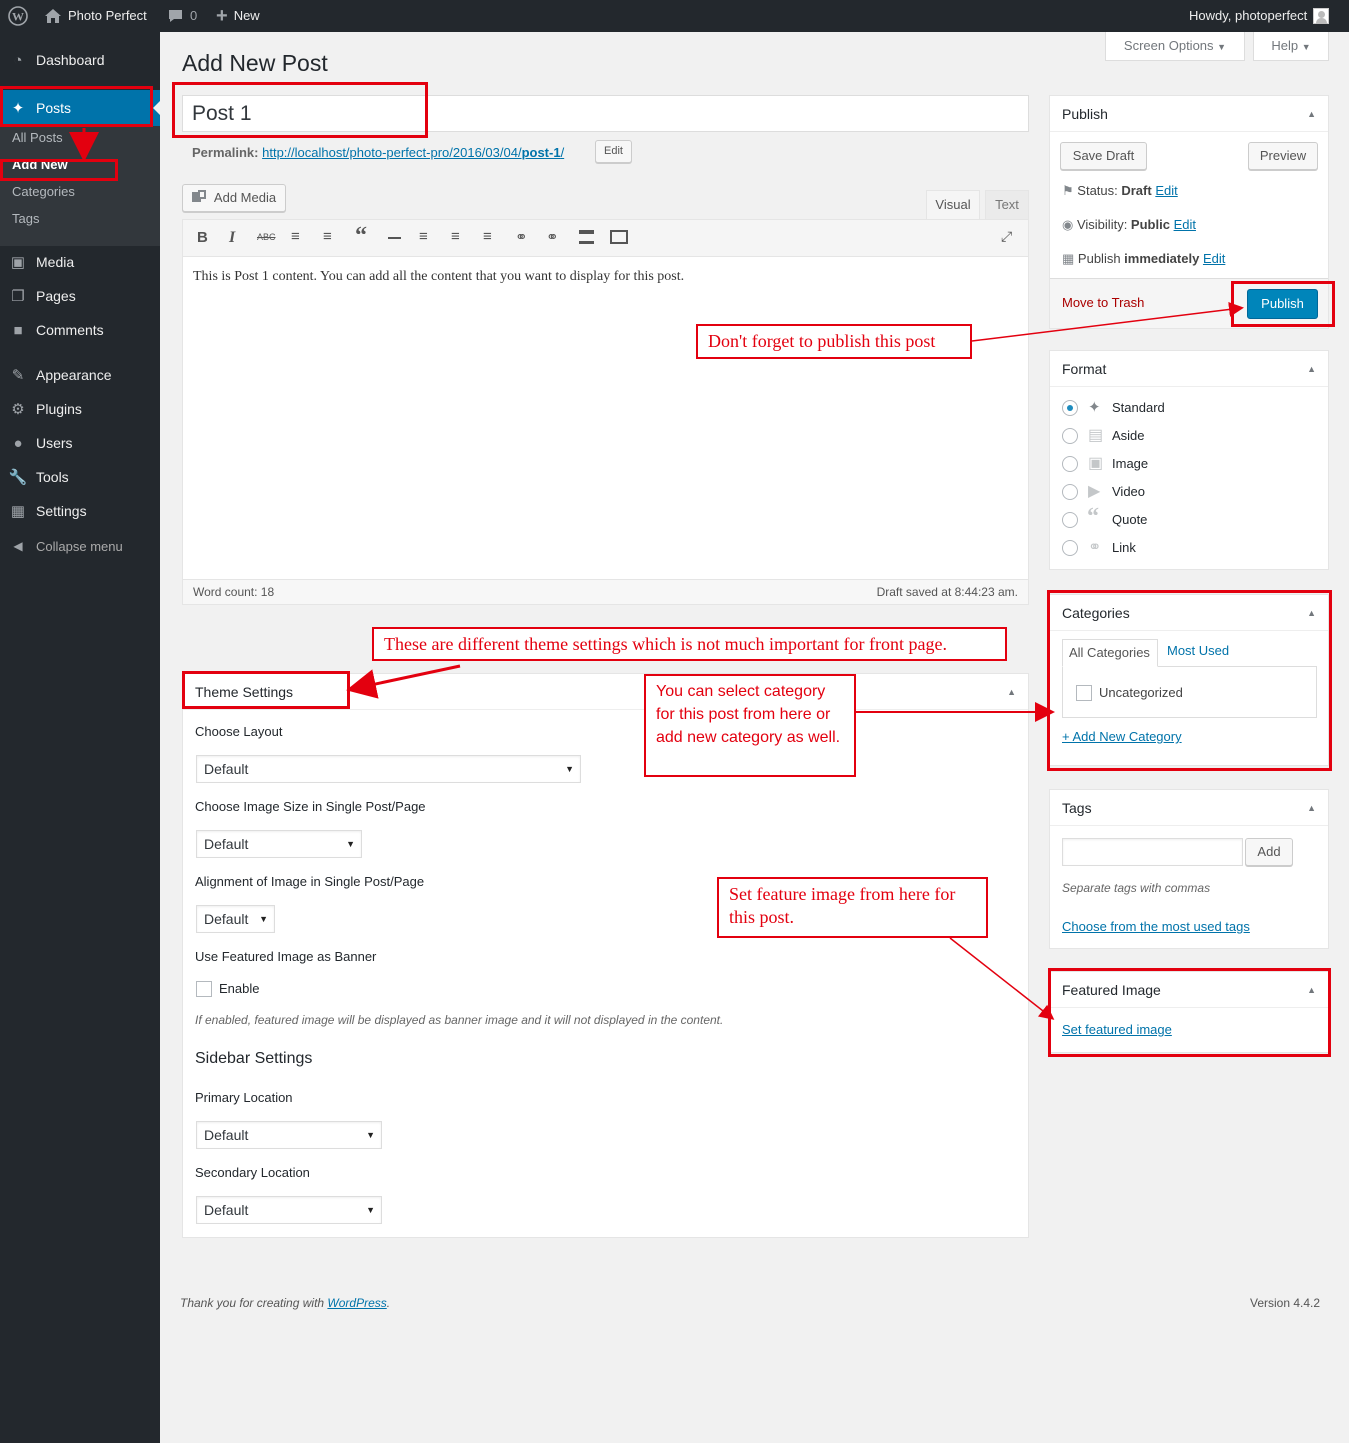 Image resolution: width=1349 pixels, height=1443 pixels. What do you see at coordinates (289, 1135) in the screenshot?
I see `primary-location-select: Default ▼` at bounding box center [289, 1135].